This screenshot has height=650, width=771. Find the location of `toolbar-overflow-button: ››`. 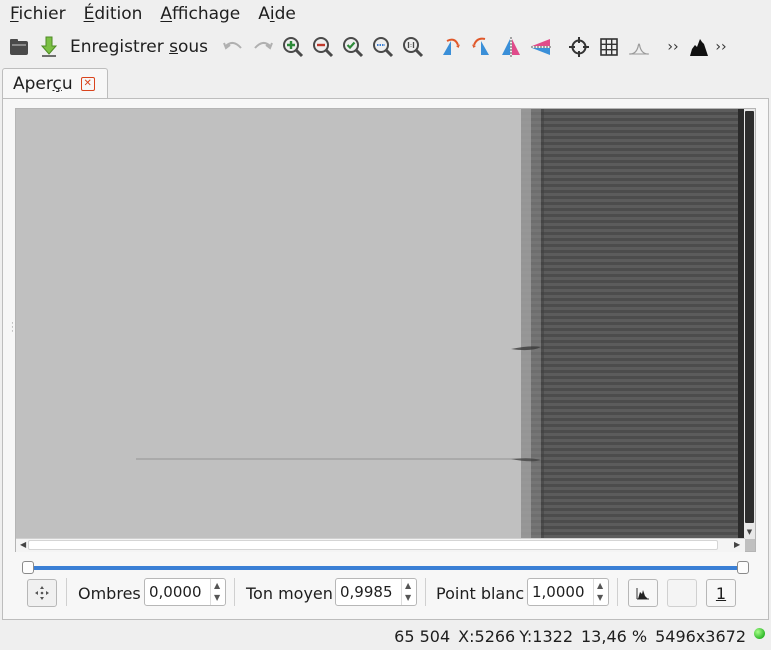

toolbar-overflow-button: ›› is located at coordinates (673, 47).